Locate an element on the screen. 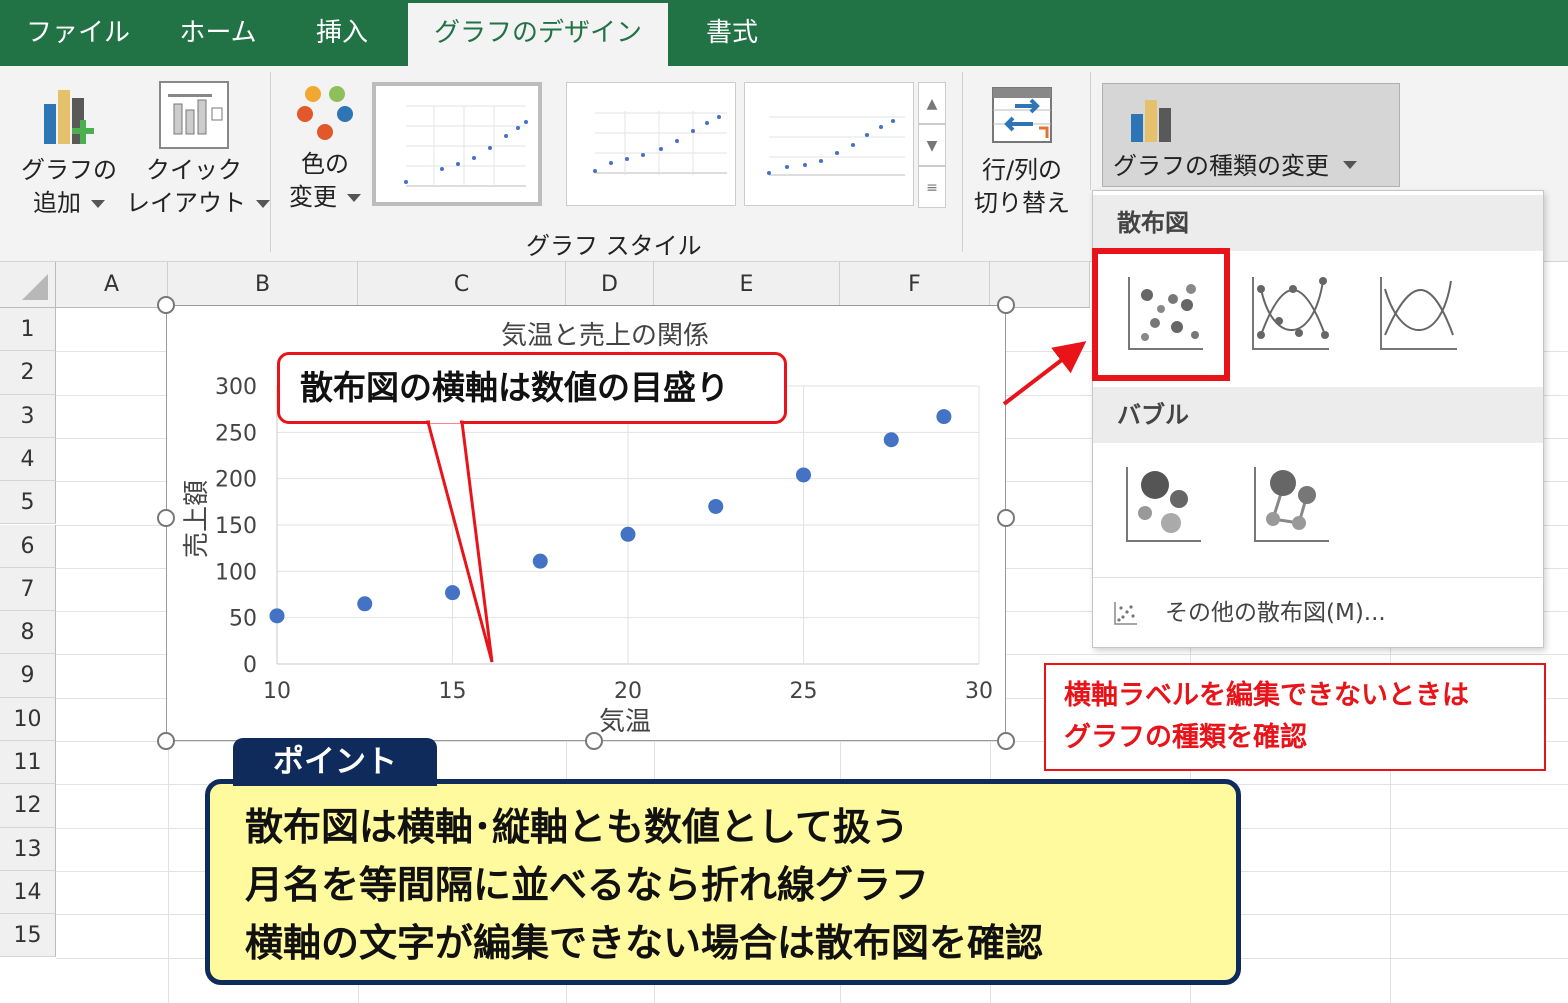 The height and width of the screenshot is (1003, 1568). bubble-3d-icon is located at coordinates (1291, 504).